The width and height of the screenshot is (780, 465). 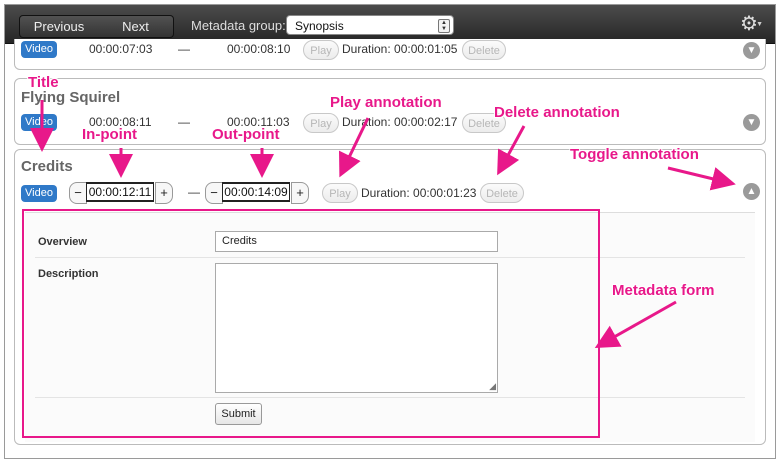 What do you see at coordinates (634, 154) in the screenshot?
I see `callout-toggle-annotation: Toggle annotation` at bounding box center [634, 154].